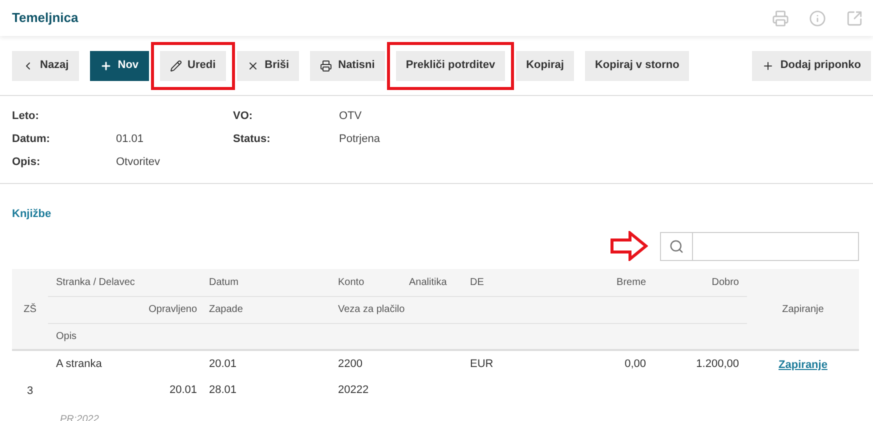  Describe the element at coordinates (183, 390) in the screenshot. I see `table-cell-text: 20.01` at that location.